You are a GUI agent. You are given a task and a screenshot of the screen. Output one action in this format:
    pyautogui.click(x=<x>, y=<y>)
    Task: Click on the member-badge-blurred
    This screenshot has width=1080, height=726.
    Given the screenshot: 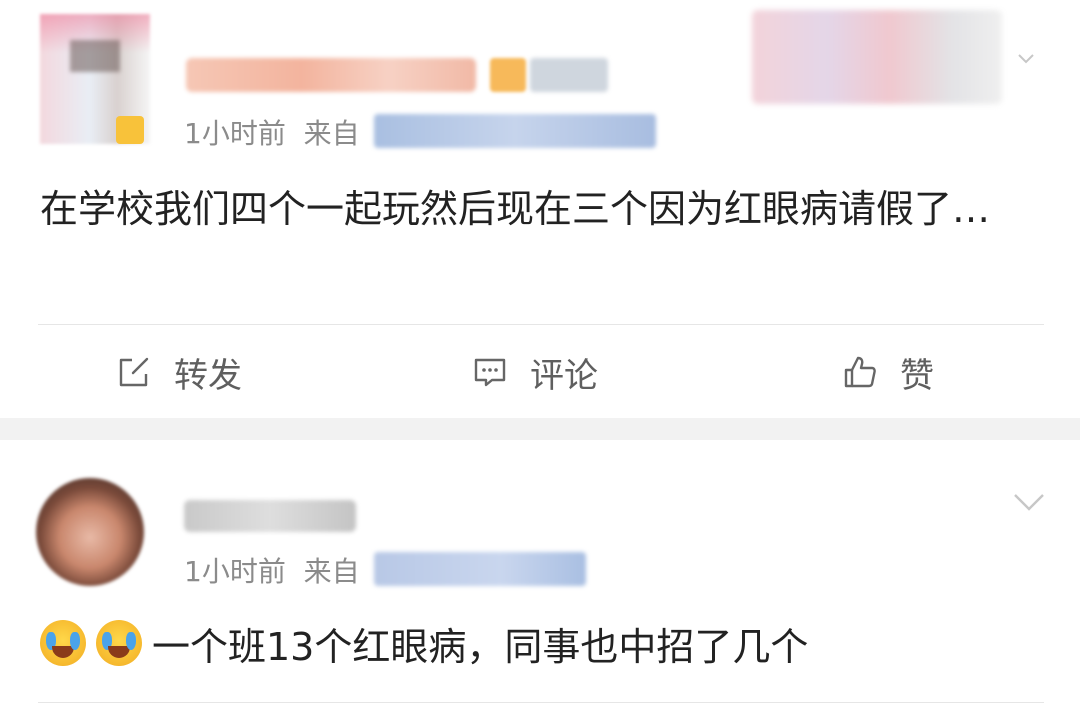 What is the action you would take?
    pyautogui.click(x=569, y=75)
    